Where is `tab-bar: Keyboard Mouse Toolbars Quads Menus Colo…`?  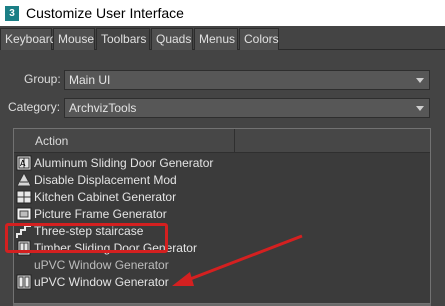 tab-bar: Keyboard Mouse Toolbars Quads Menus Colo… is located at coordinates (222, 39).